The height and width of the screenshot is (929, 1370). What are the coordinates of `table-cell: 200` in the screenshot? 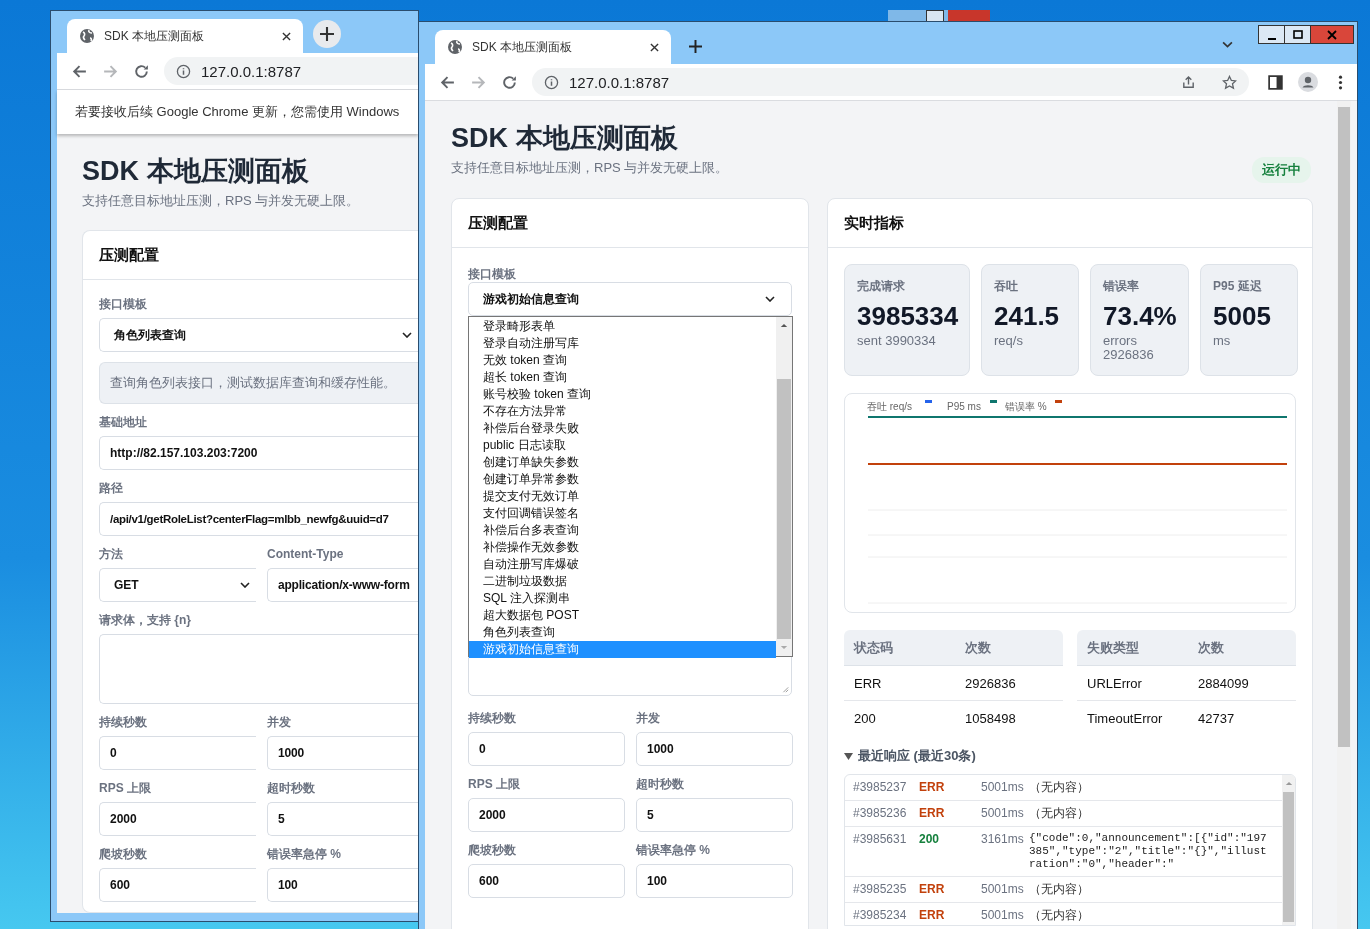 It's located at (899, 717).